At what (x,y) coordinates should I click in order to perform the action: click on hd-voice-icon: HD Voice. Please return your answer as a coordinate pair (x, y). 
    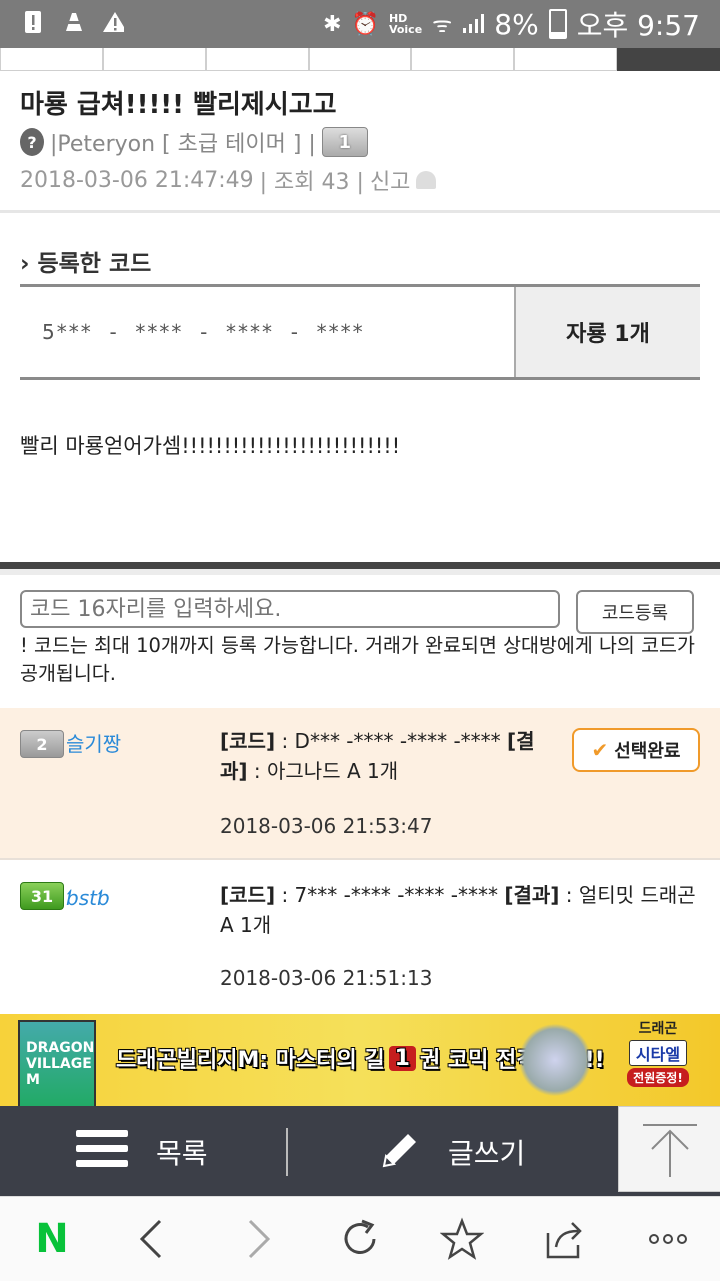
    Looking at the image, I should click on (405, 24).